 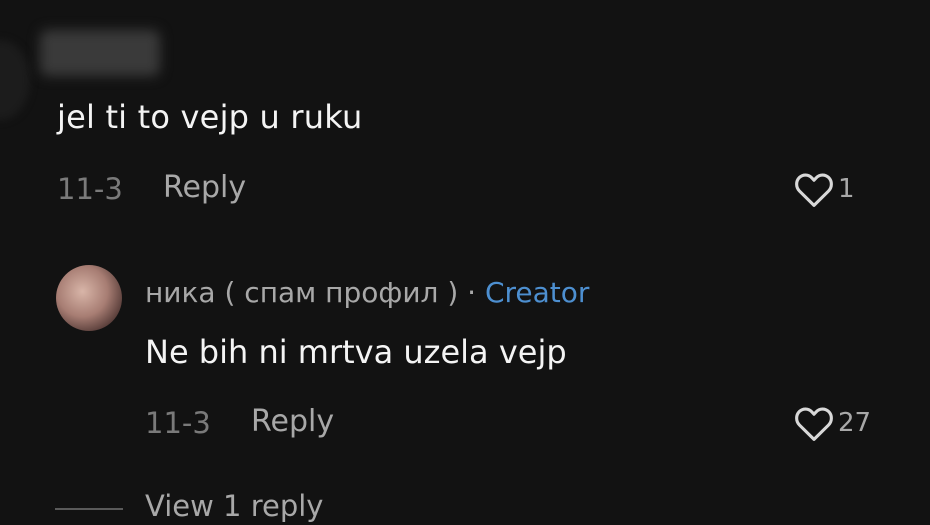 What do you see at coordinates (234, 506) in the screenshot?
I see `view-replies-button: View 1 reply` at bounding box center [234, 506].